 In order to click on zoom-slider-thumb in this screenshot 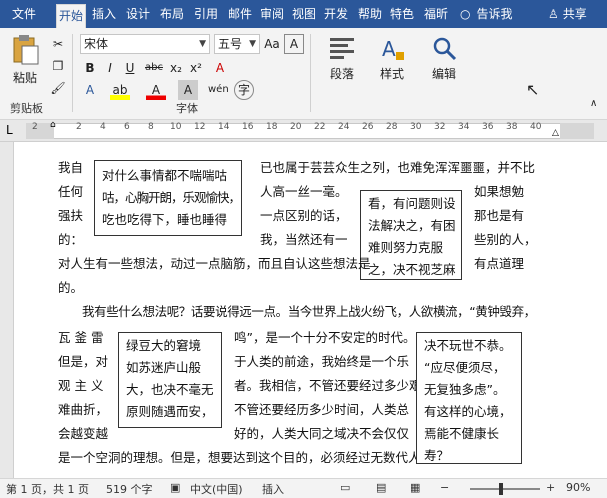, I will do `click(501, 489)`.